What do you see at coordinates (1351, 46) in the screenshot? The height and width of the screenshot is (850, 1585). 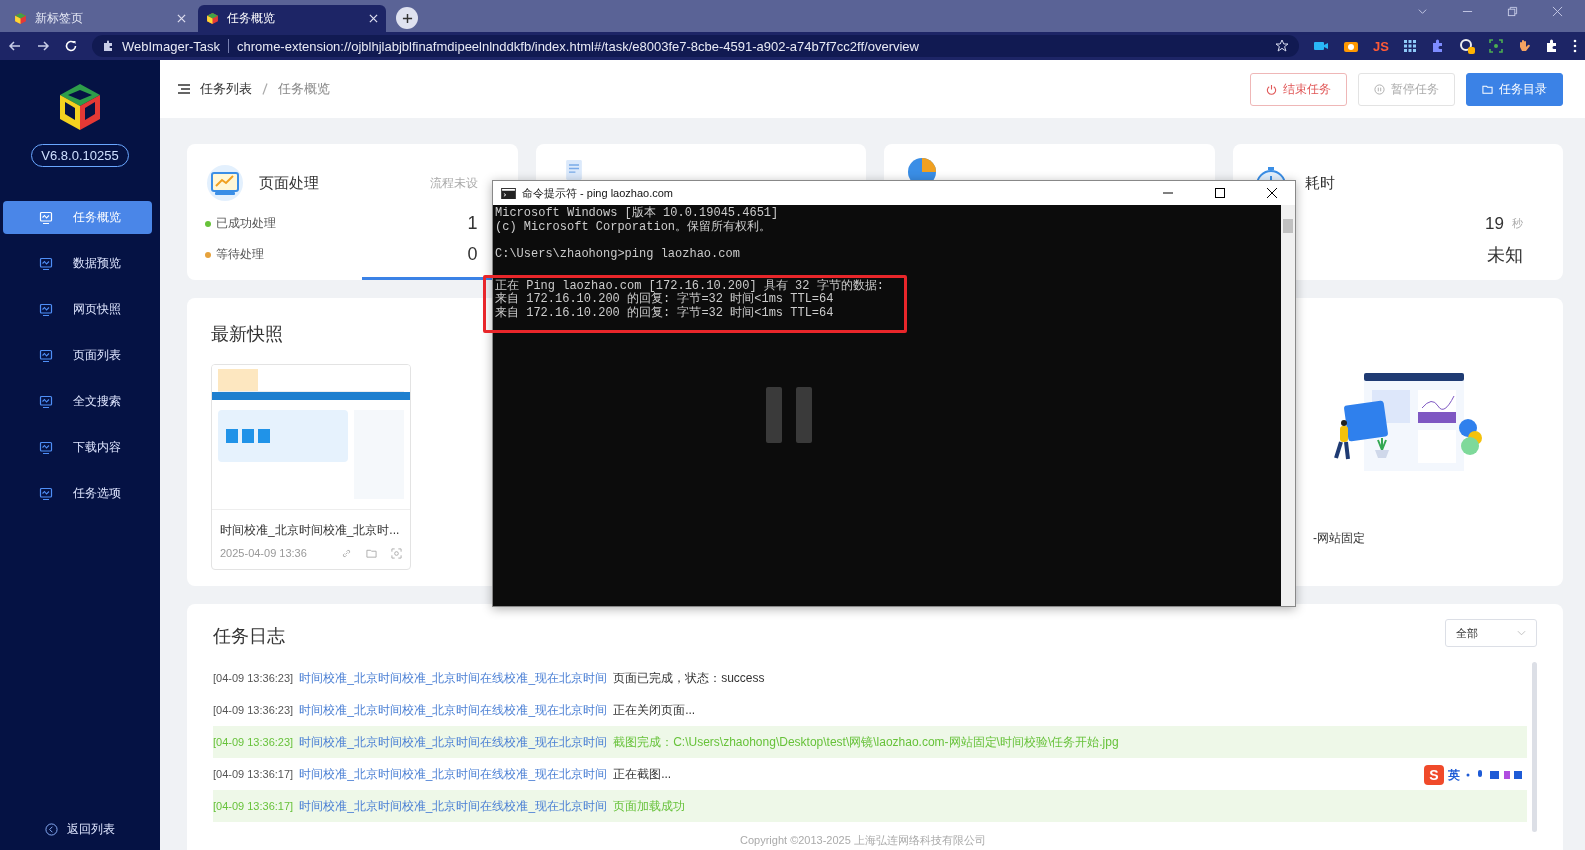 I see `camera-icon` at bounding box center [1351, 46].